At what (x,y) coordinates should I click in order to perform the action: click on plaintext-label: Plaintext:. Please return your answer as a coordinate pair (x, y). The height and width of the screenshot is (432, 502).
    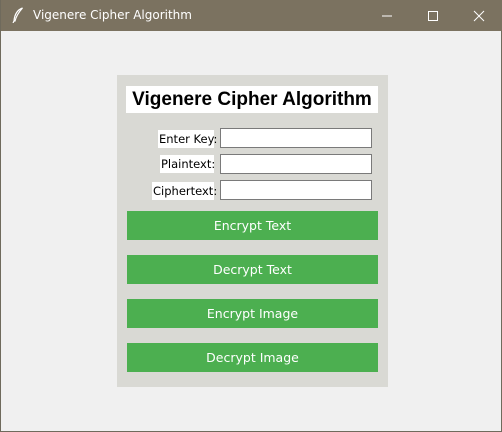
    Looking at the image, I should click on (188, 164).